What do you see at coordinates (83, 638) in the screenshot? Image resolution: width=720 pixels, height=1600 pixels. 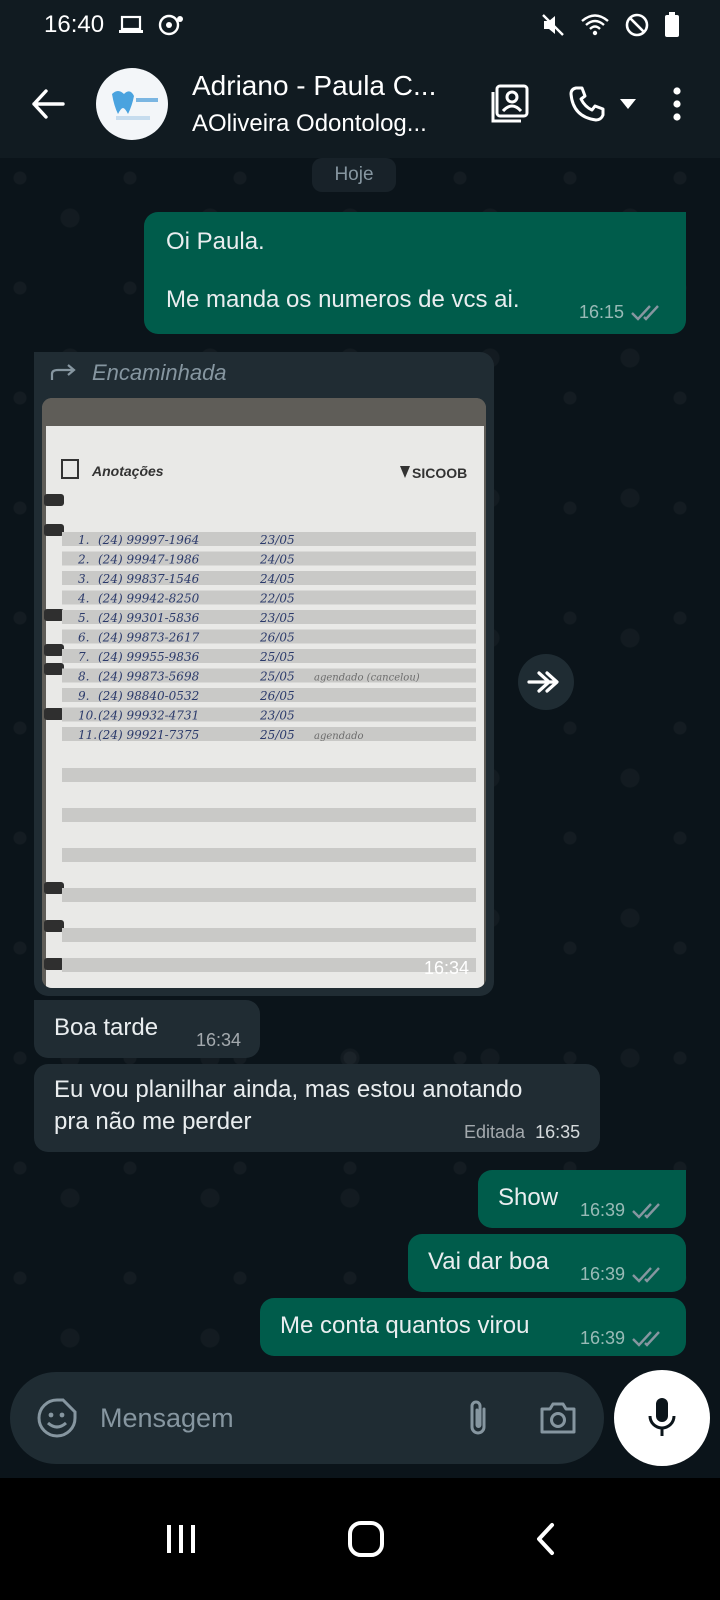 I see `photo-row-number: 6.` at bounding box center [83, 638].